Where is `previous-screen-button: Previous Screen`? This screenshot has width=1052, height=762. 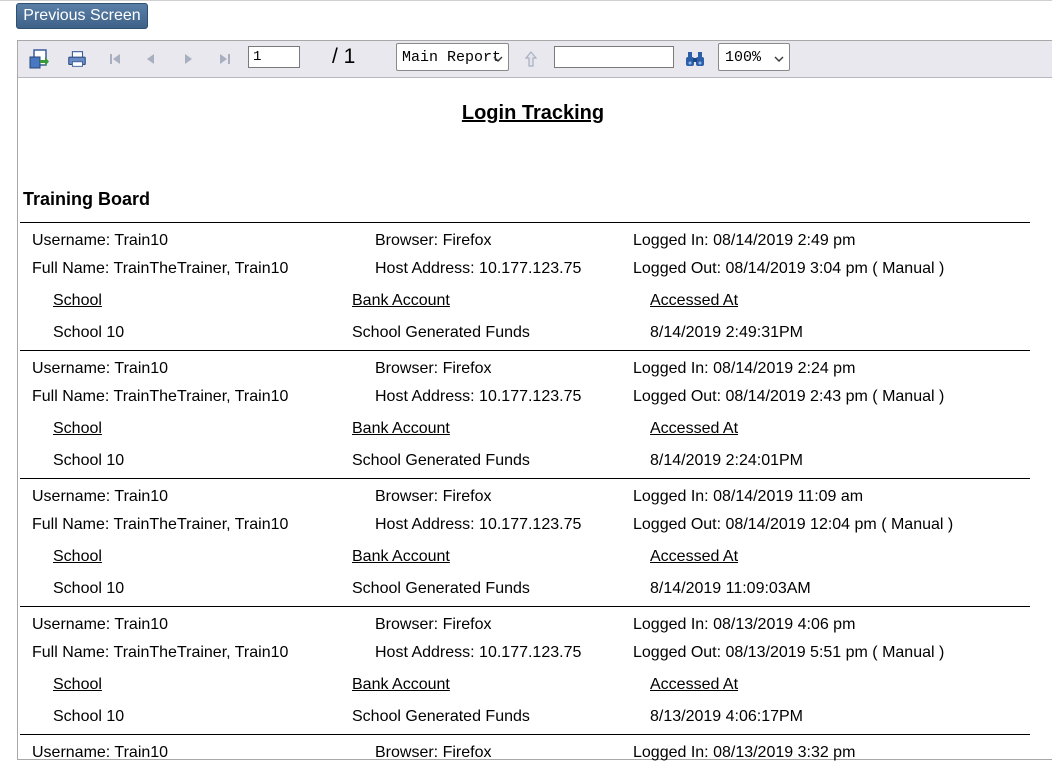 previous-screen-button: Previous Screen is located at coordinates (82, 16).